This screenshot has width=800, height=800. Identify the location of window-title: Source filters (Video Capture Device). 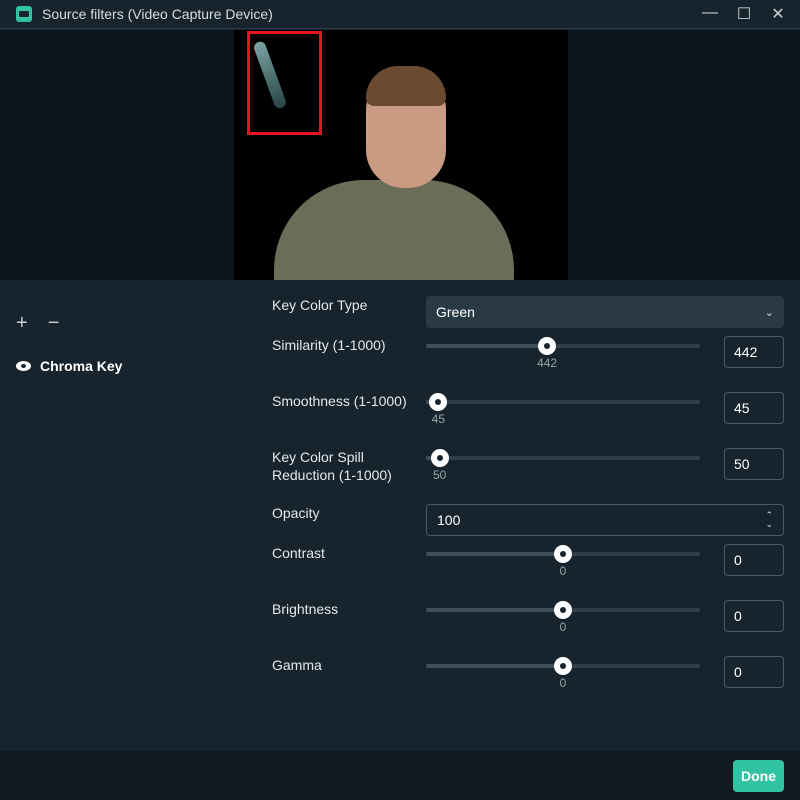
(157, 14).